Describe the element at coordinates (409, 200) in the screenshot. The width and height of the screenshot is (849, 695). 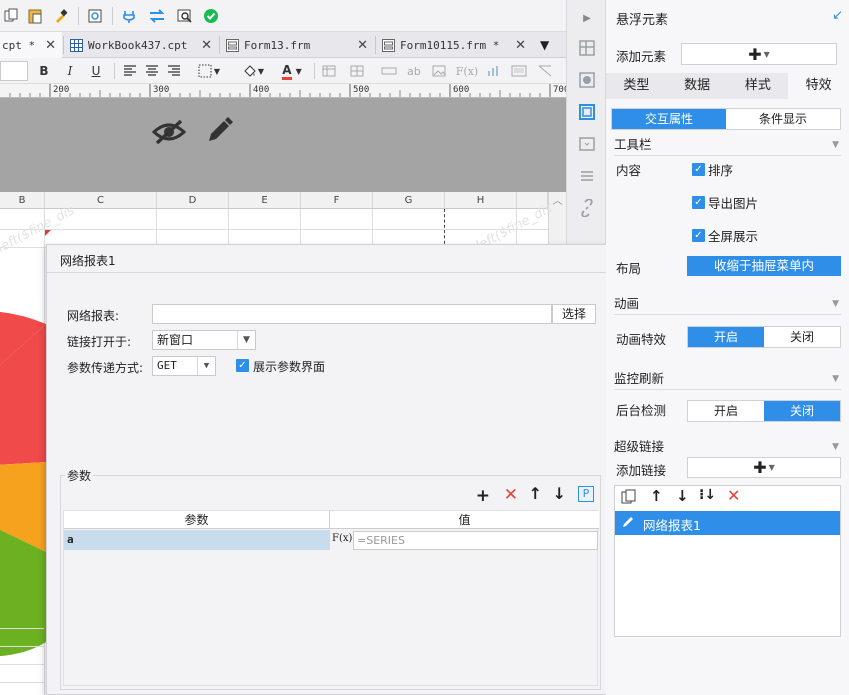
I see `column-header: G` at that location.